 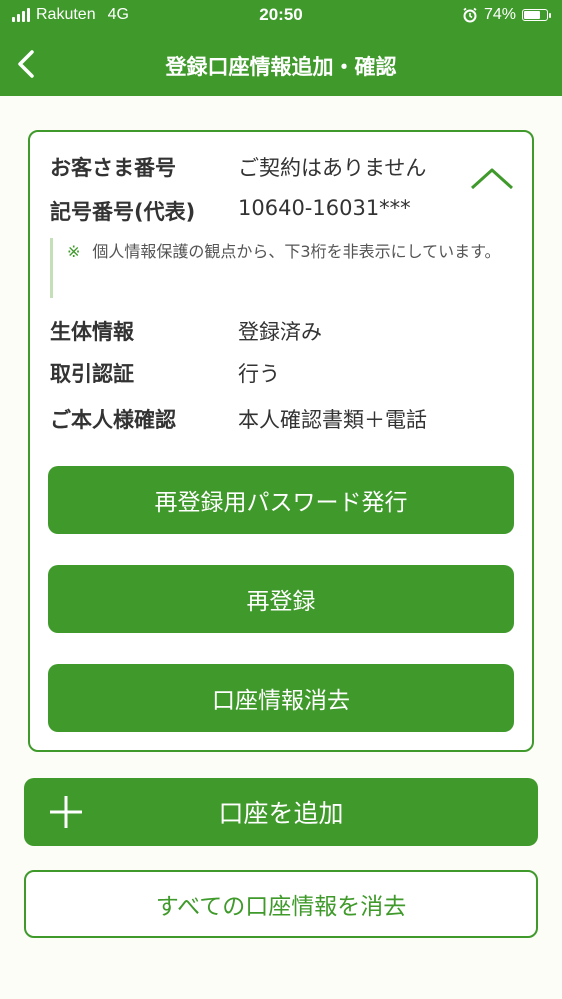 What do you see at coordinates (536, 15) in the screenshot?
I see `battery-icon` at bounding box center [536, 15].